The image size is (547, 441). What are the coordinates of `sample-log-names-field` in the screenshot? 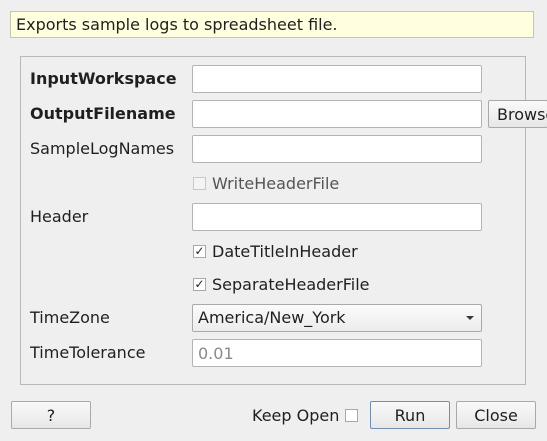 It's located at (337, 149).